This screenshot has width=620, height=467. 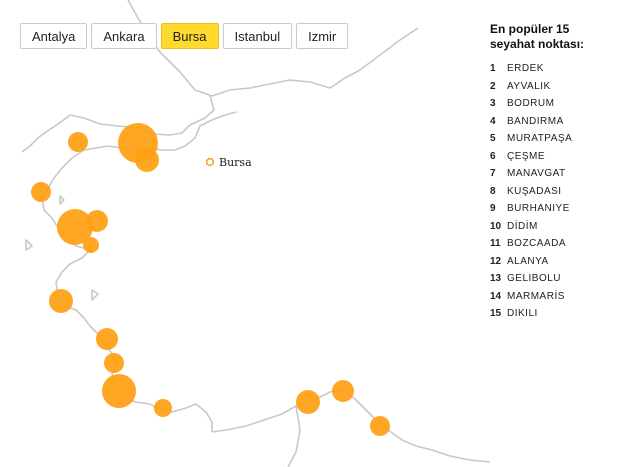 What do you see at coordinates (257, 36) in the screenshot?
I see `tab-istanbul: Istanbul` at bounding box center [257, 36].